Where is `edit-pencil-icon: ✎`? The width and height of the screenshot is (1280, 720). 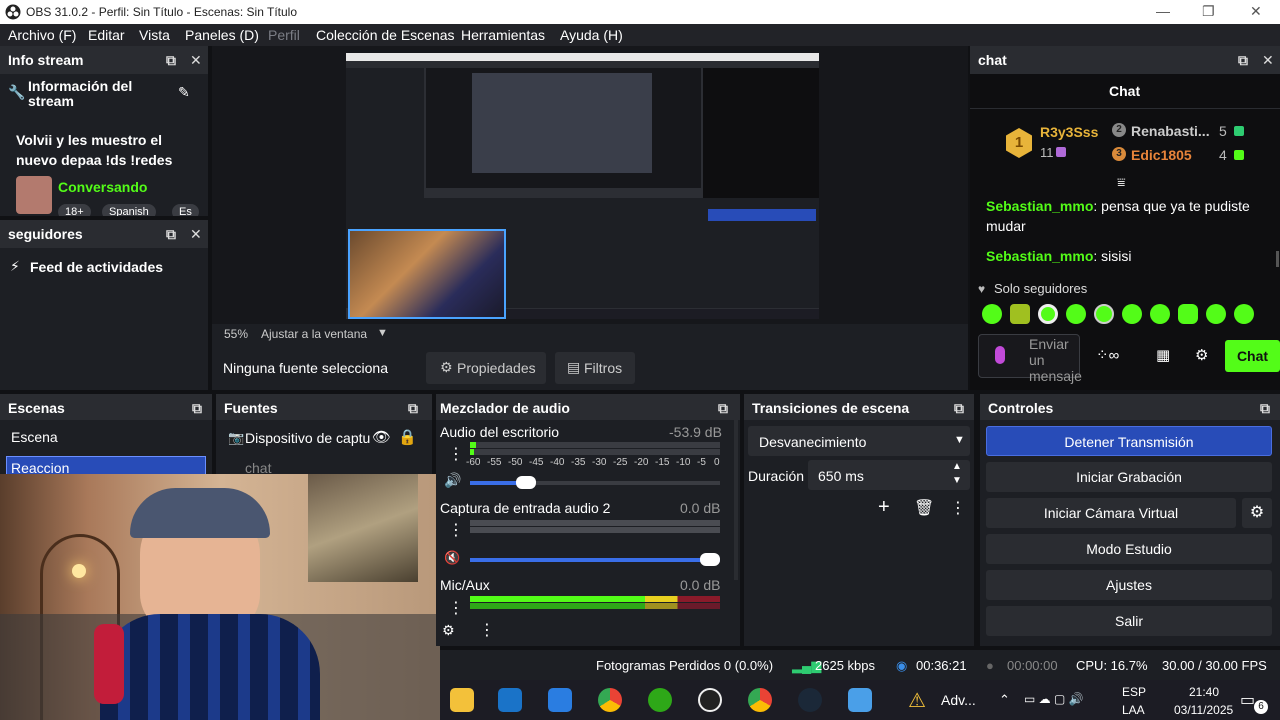
edit-pencil-icon: ✎ is located at coordinates (184, 92).